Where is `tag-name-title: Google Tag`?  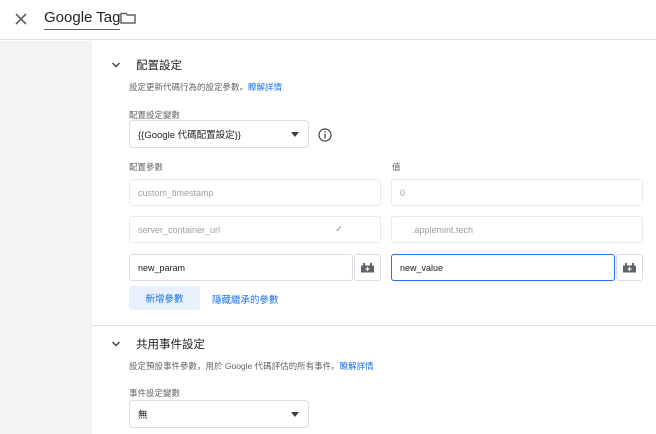 tag-name-title: Google Tag is located at coordinates (82, 19).